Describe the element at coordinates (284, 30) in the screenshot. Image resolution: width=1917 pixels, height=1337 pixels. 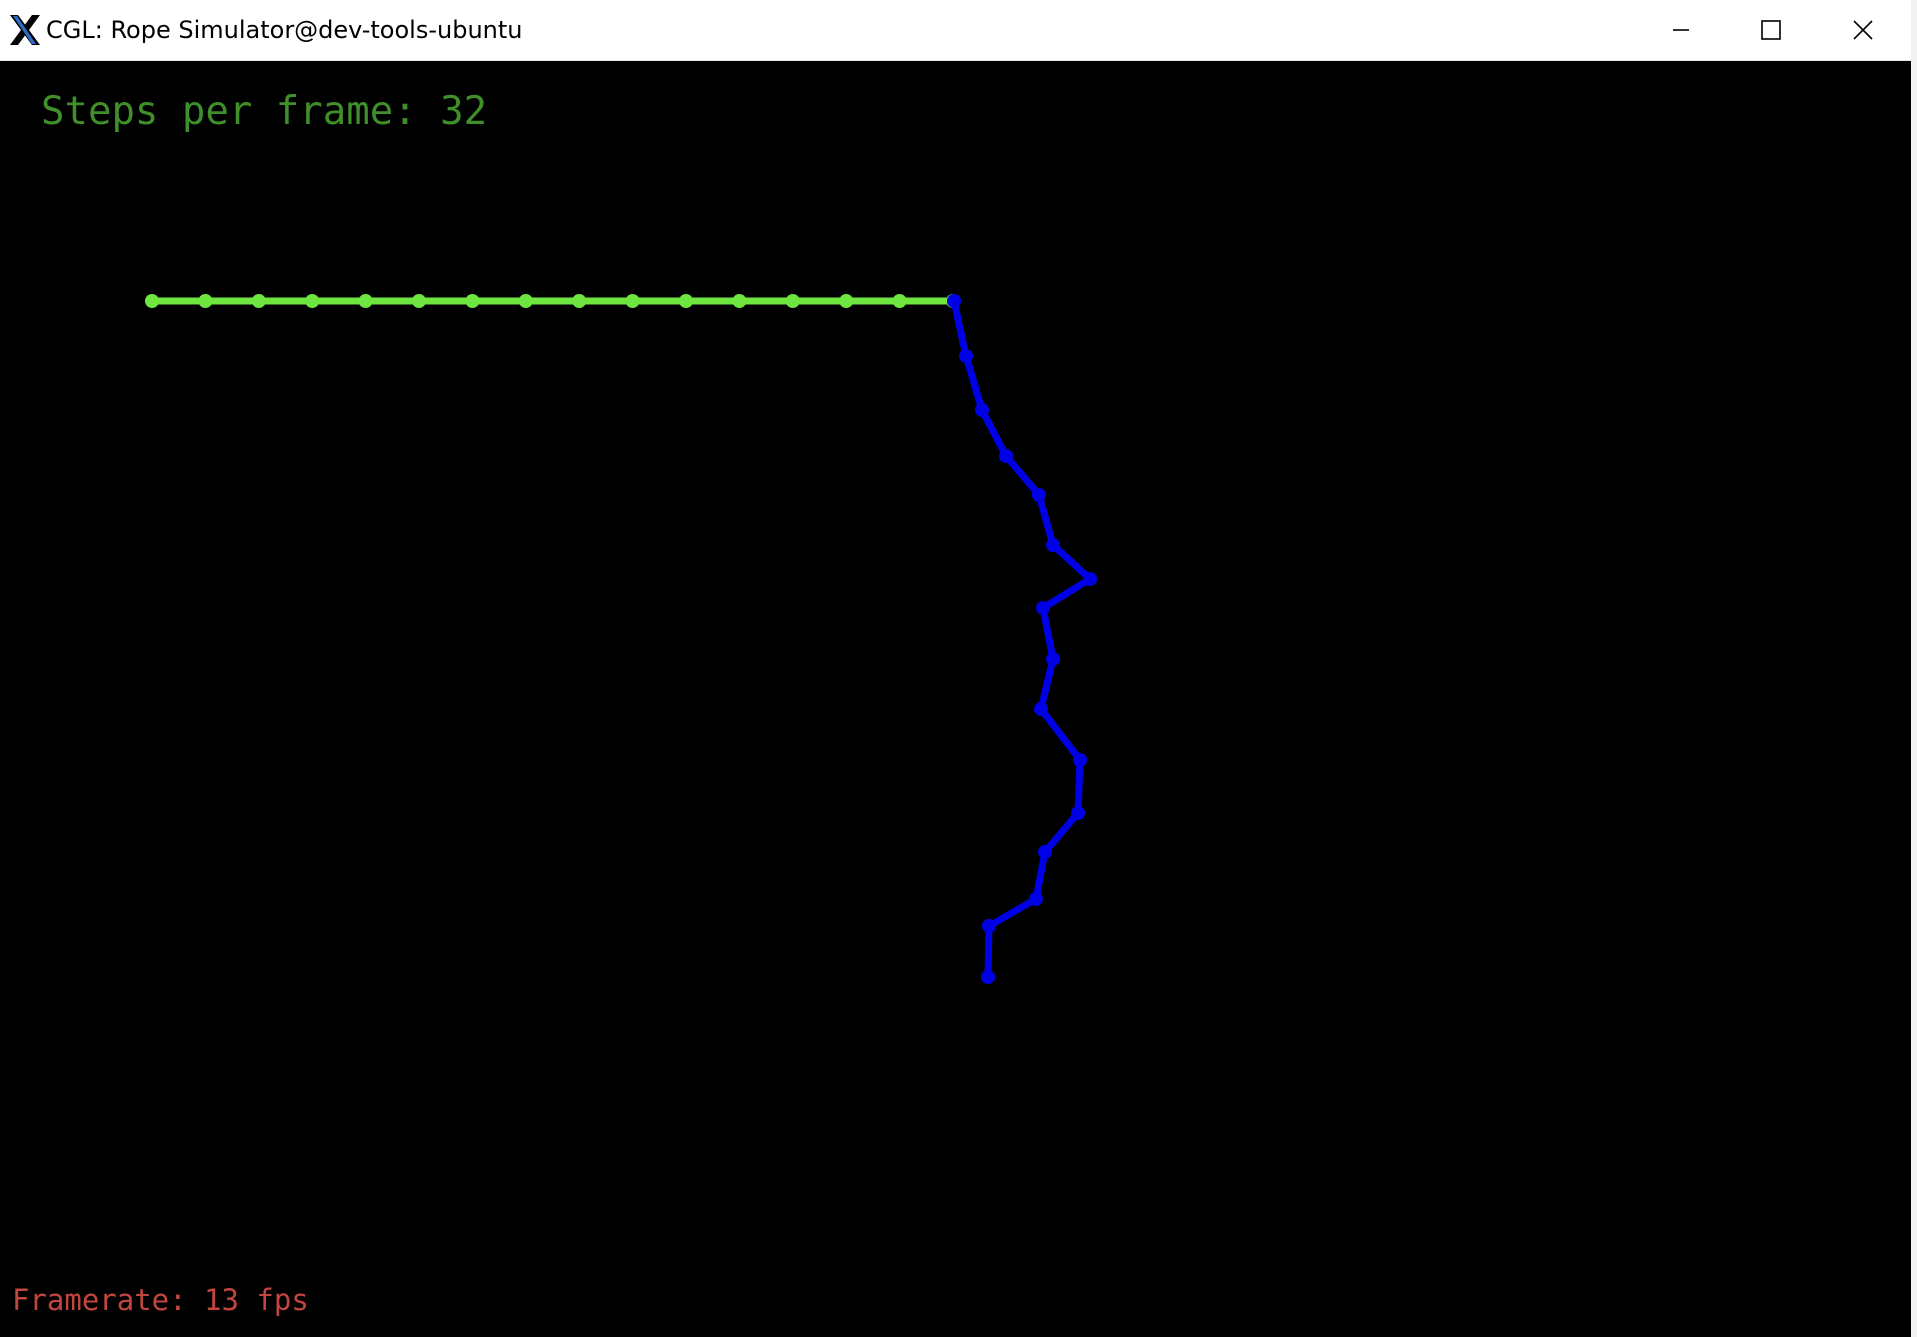
I see `window-title: CGL: Rope Simulator@dev-tools-ubuntu` at that location.